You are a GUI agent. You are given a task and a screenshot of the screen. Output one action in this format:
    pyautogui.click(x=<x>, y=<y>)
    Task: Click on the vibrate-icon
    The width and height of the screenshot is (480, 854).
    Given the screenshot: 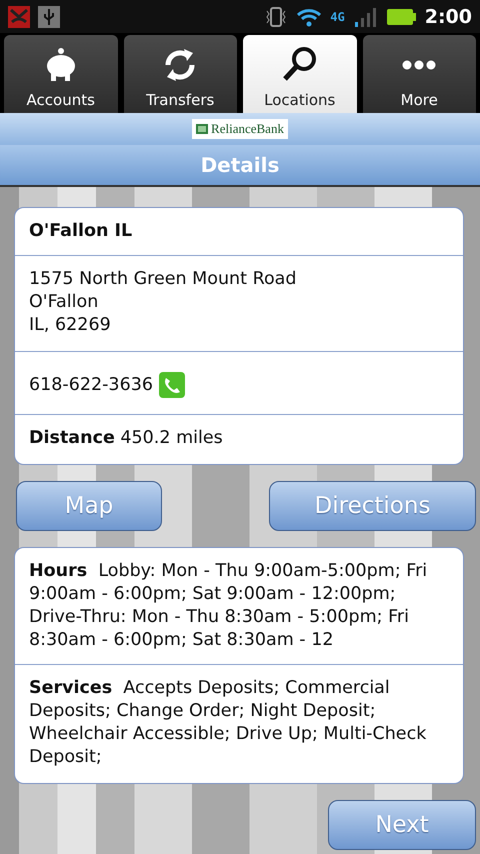 What is the action you would take?
    pyautogui.click(x=276, y=17)
    